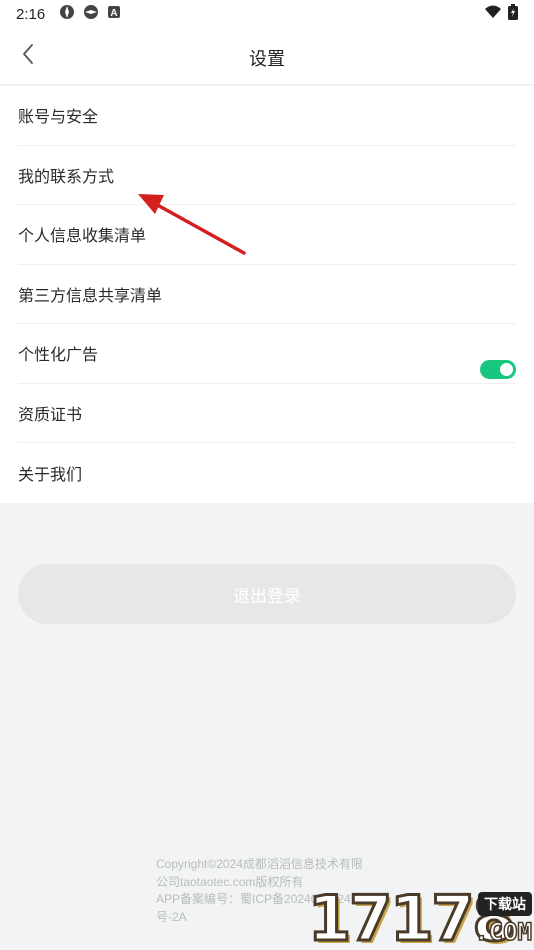  I want to click on a-letter-icon: A, so click(114, 14).